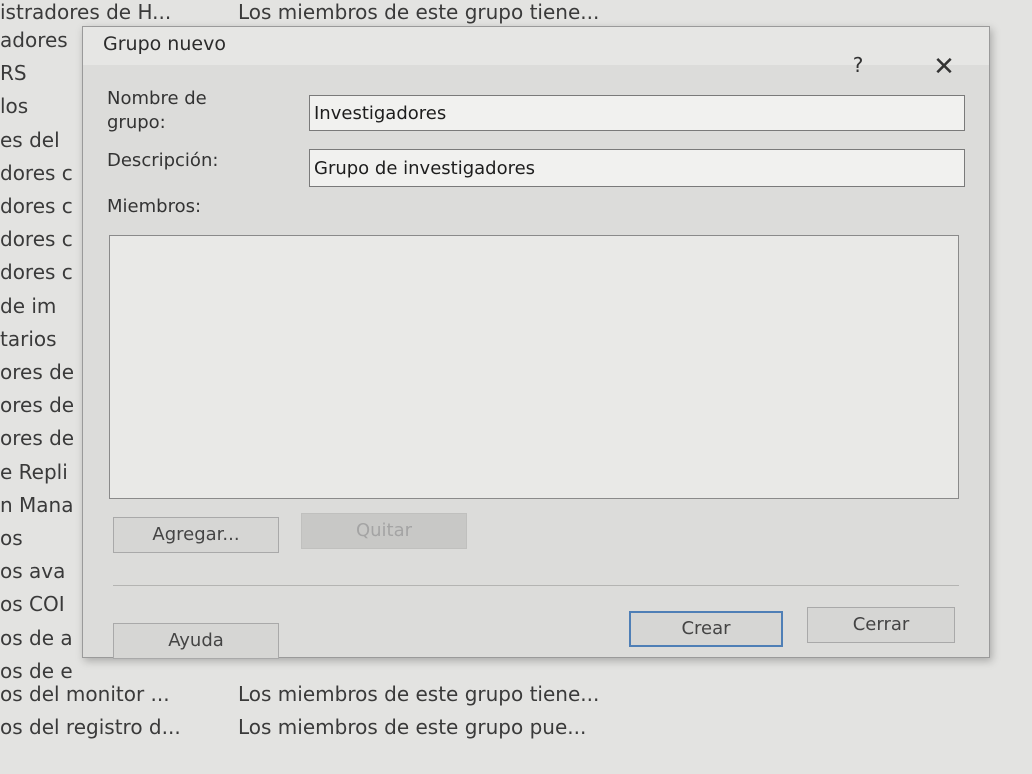  Describe the element at coordinates (944, 67) in the screenshot. I see `close-icon: ✕` at that location.